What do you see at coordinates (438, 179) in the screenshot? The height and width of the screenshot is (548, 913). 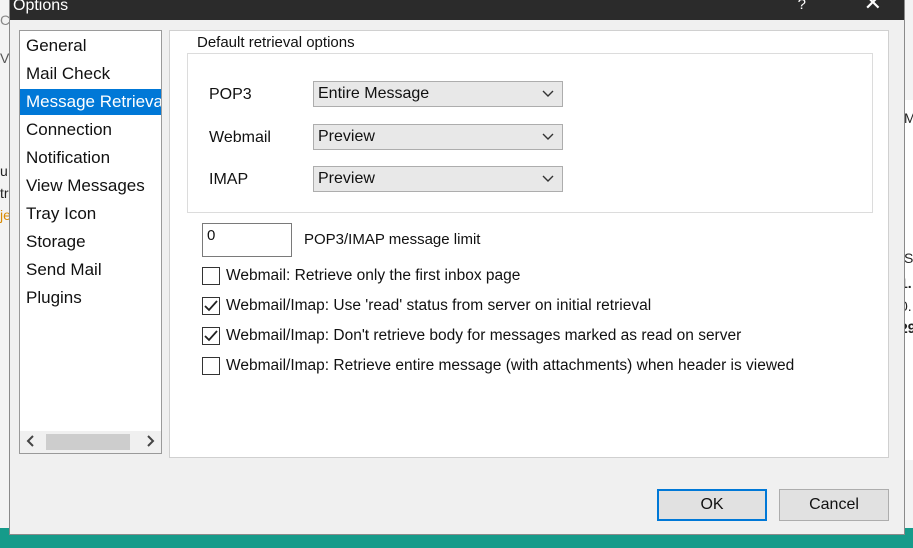 I see `imap-select: Preview` at bounding box center [438, 179].